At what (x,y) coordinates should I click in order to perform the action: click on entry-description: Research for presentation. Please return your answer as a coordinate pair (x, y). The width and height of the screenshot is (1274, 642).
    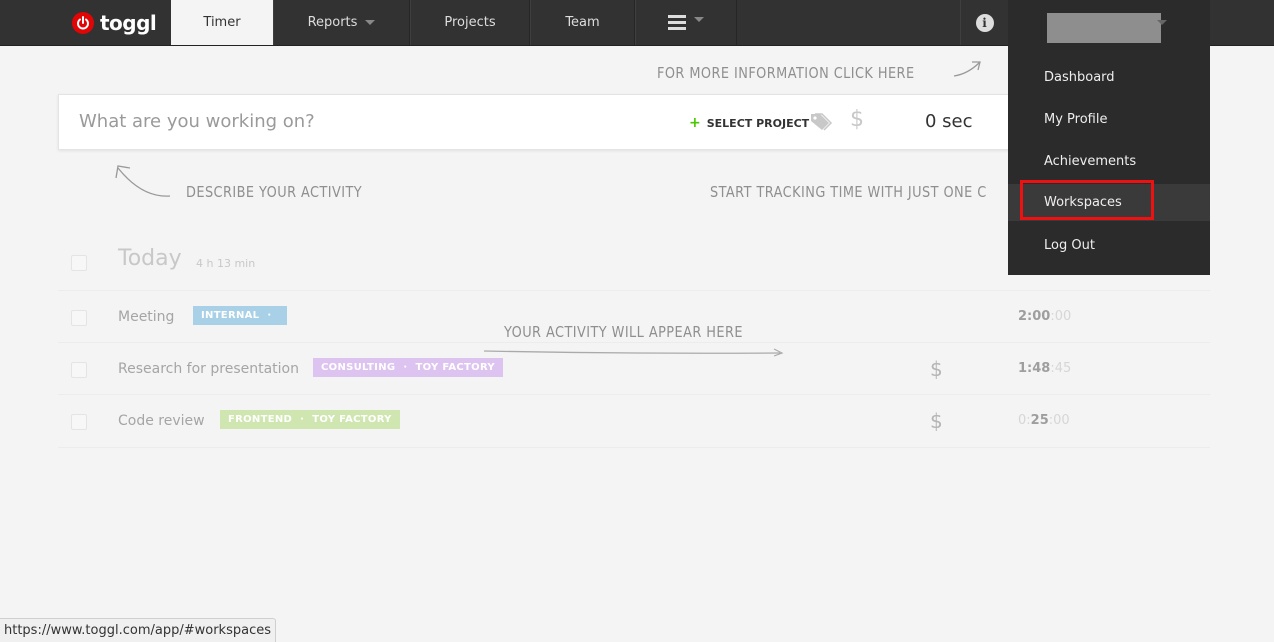
    Looking at the image, I should click on (208, 369).